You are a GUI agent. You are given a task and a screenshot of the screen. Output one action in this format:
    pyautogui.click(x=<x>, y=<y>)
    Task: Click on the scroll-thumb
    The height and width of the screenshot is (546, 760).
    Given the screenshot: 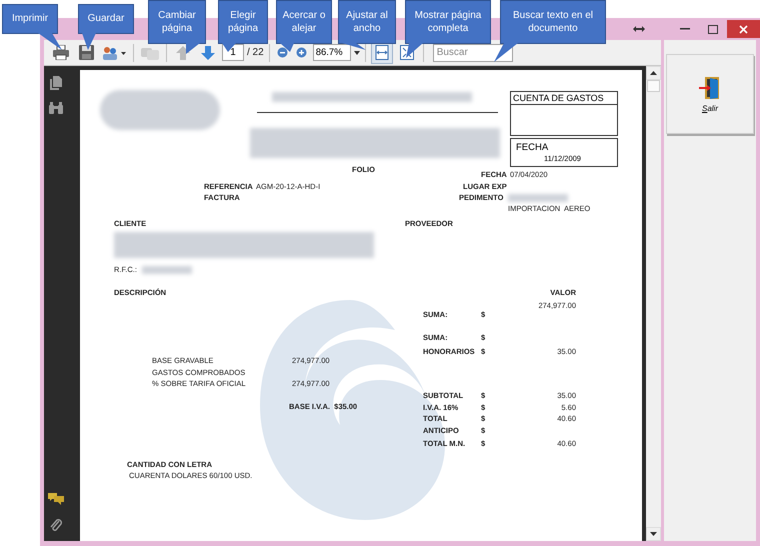 What is the action you would take?
    pyautogui.click(x=653, y=86)
    